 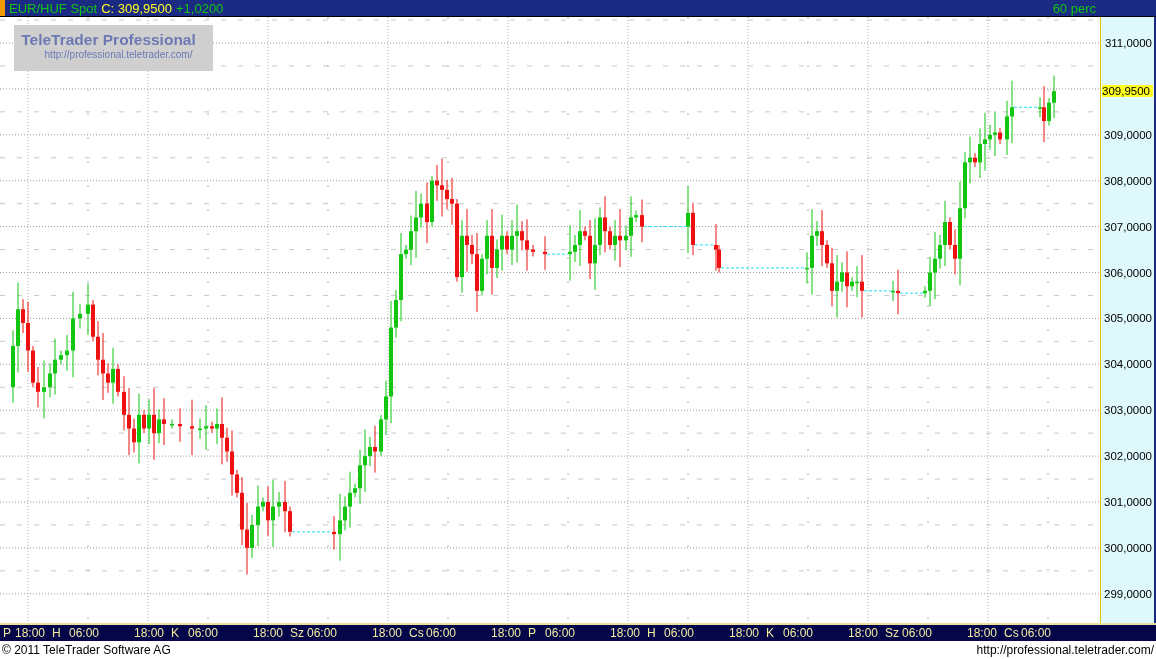 What do you see at coordinates (1128, 593) in the screenshot?
I see `price-tick: 299,0000` at bounding box center [1128, 593].